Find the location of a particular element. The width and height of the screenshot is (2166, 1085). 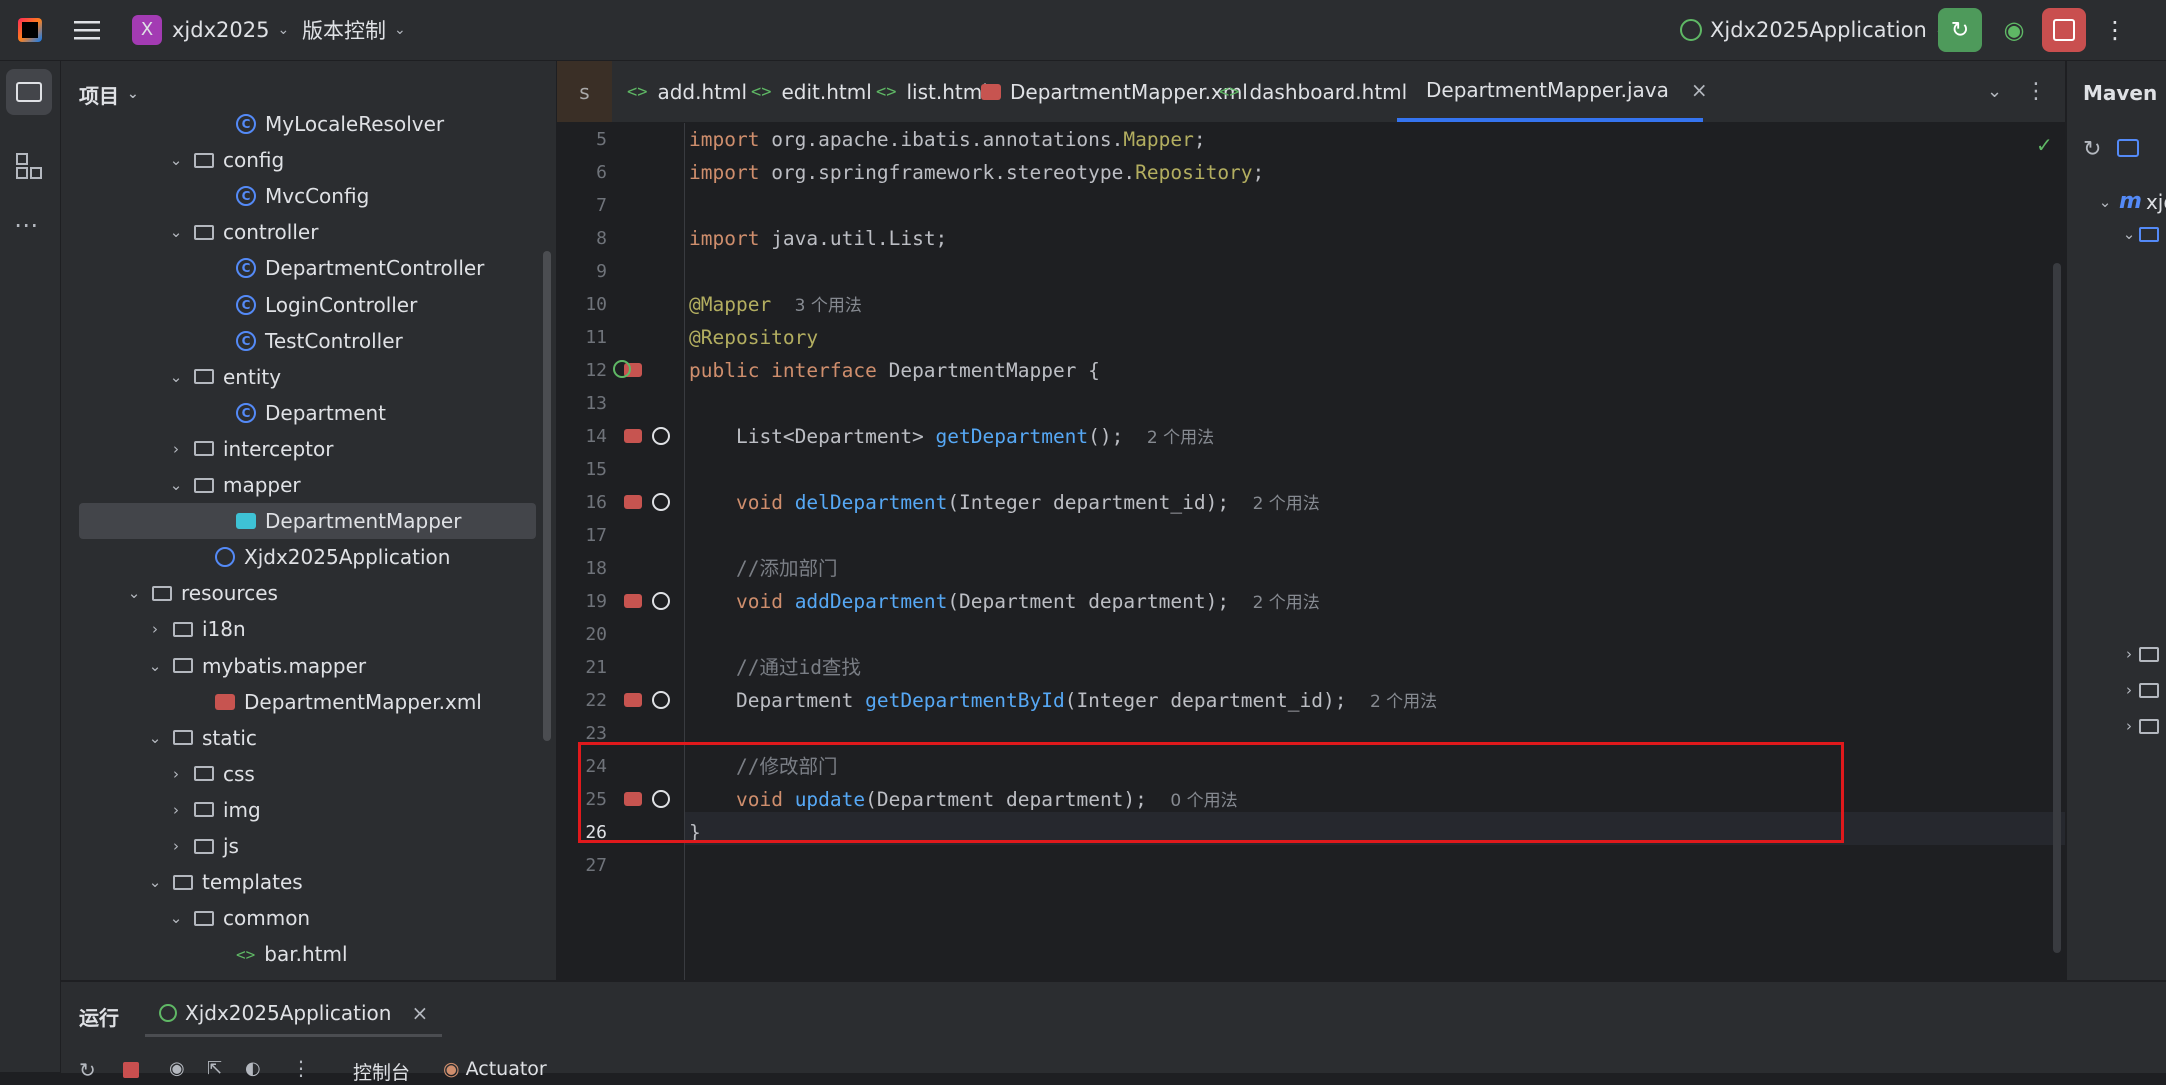

tab-options-icon: ⋮ is located at coordinates (2036, 91).